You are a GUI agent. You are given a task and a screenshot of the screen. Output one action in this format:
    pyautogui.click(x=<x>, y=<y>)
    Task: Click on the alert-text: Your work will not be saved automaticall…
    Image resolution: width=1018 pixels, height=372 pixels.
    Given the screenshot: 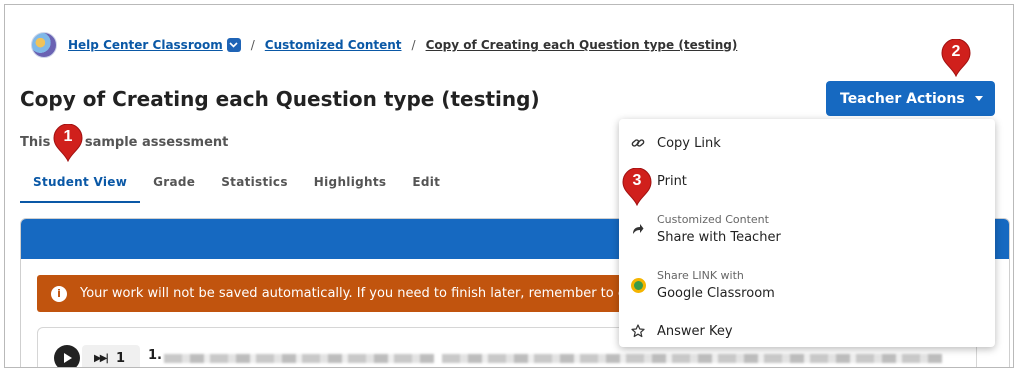 What is the action you would take?
    pyautogui.click(x=363, y=293)
    